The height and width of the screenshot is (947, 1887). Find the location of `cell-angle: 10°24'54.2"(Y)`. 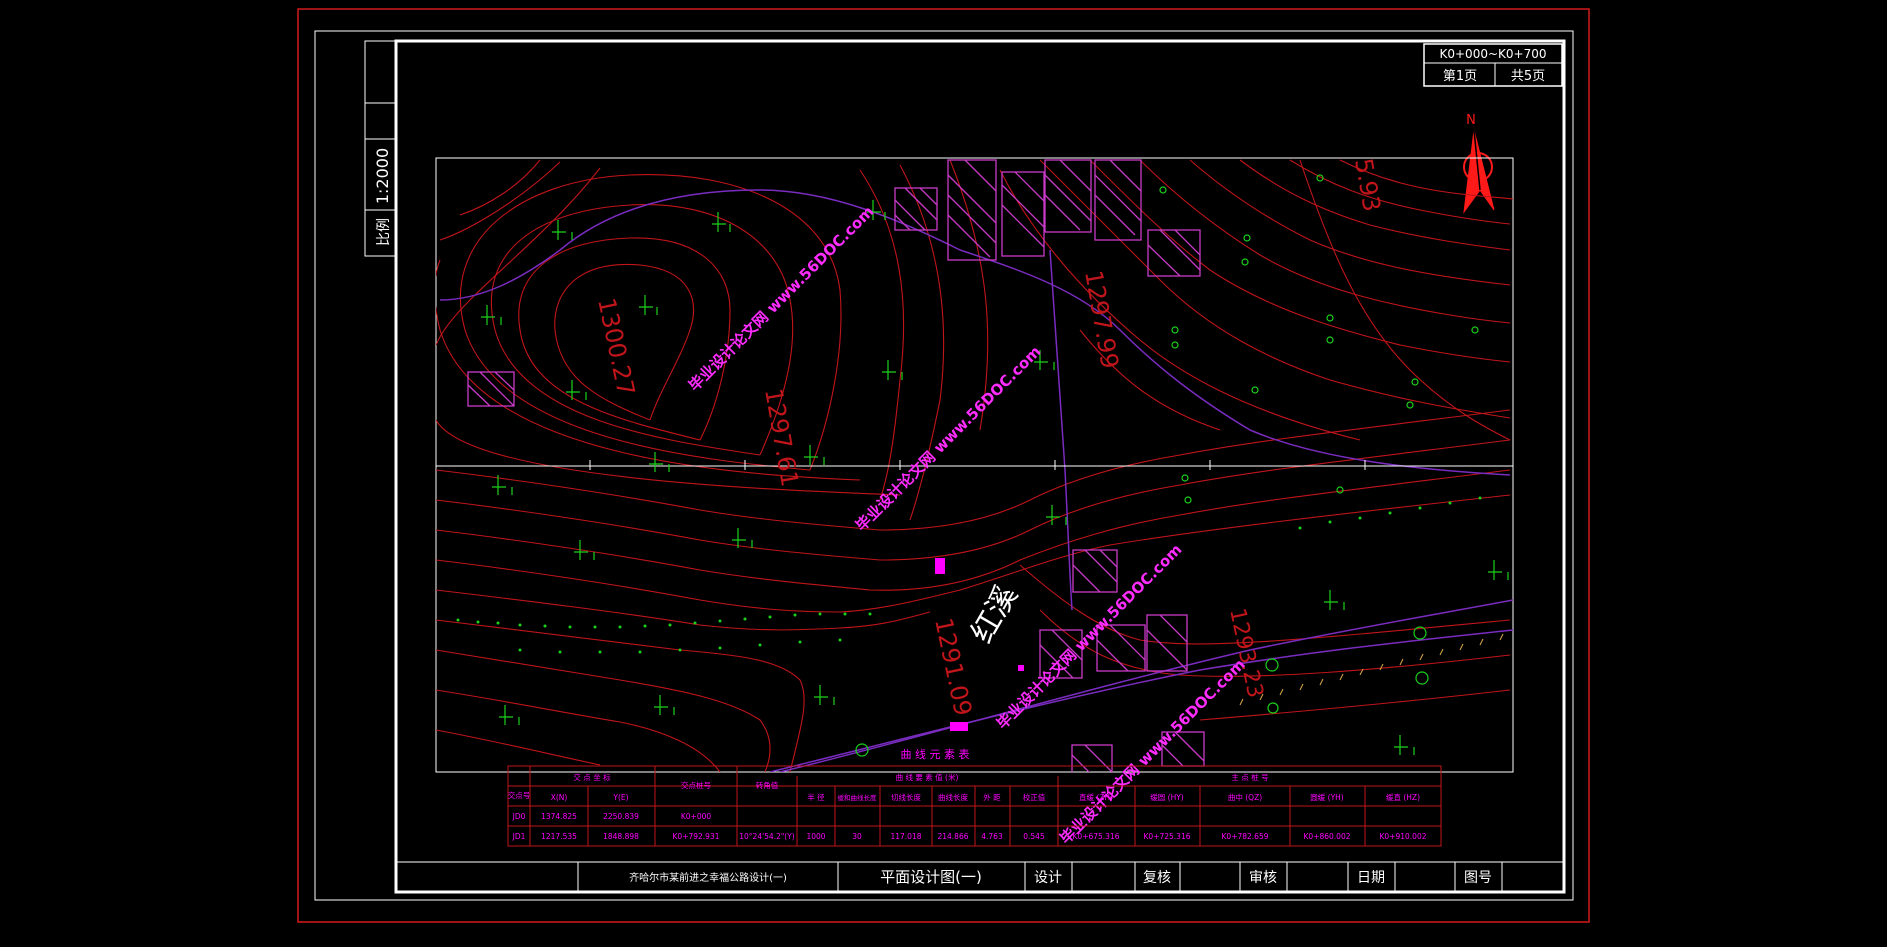

cell-angle: 10°24'54.2"(Y) is located at coordinates (767, 836).